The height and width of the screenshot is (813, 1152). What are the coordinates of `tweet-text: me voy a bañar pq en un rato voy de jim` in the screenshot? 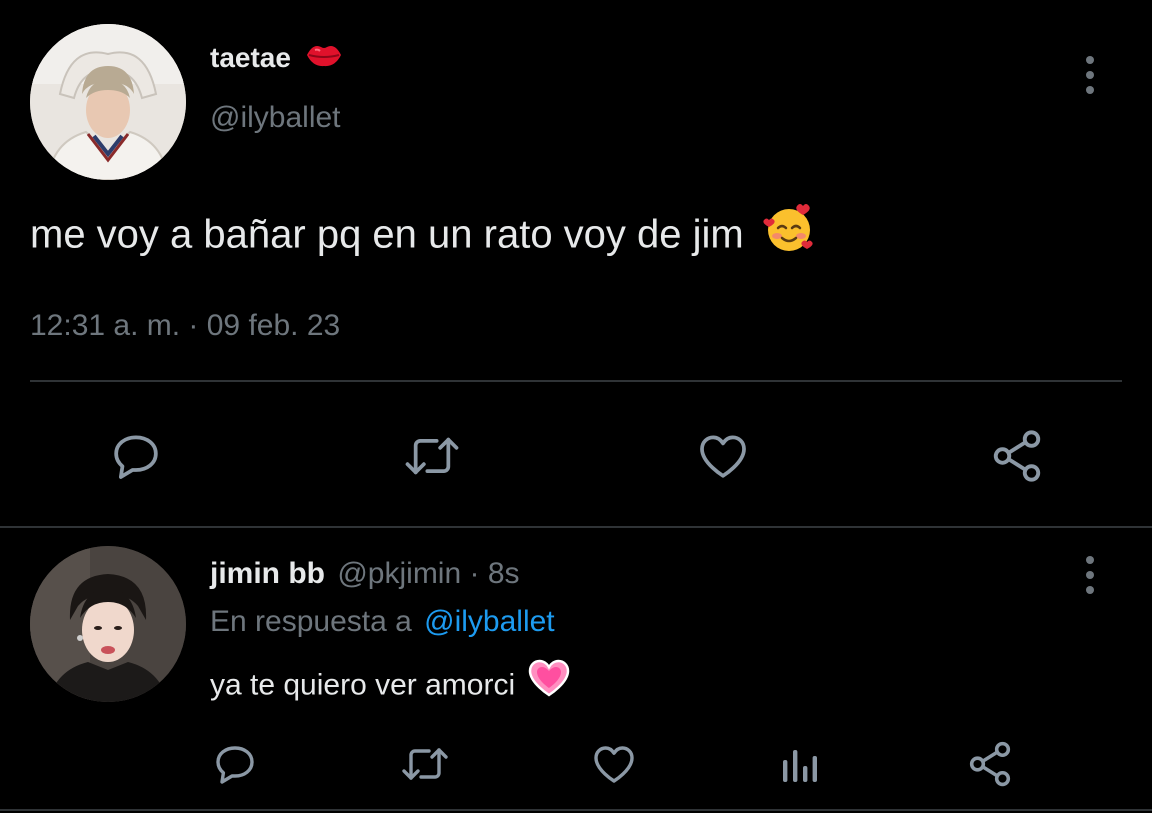 It's located at (422, 231).